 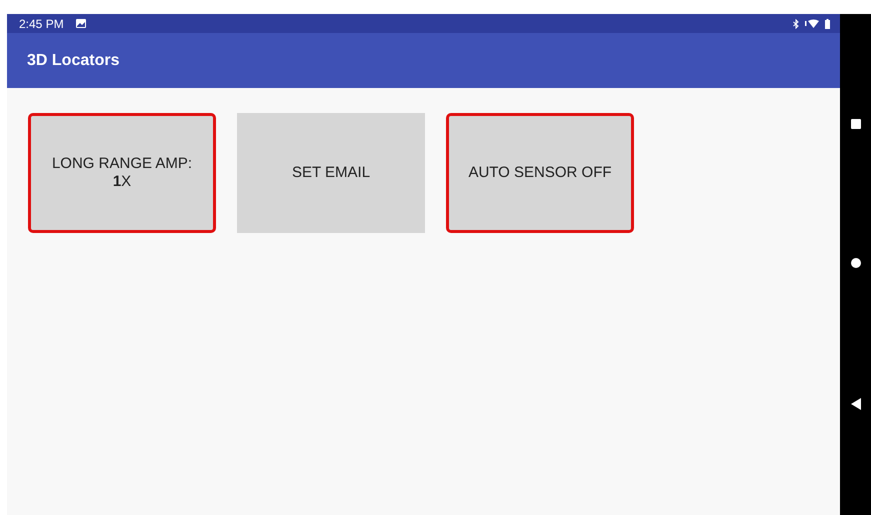 What do you see at coordinates (855, 404) in the screenshot?
I see `back-icon` at bounding box center [855, 404].